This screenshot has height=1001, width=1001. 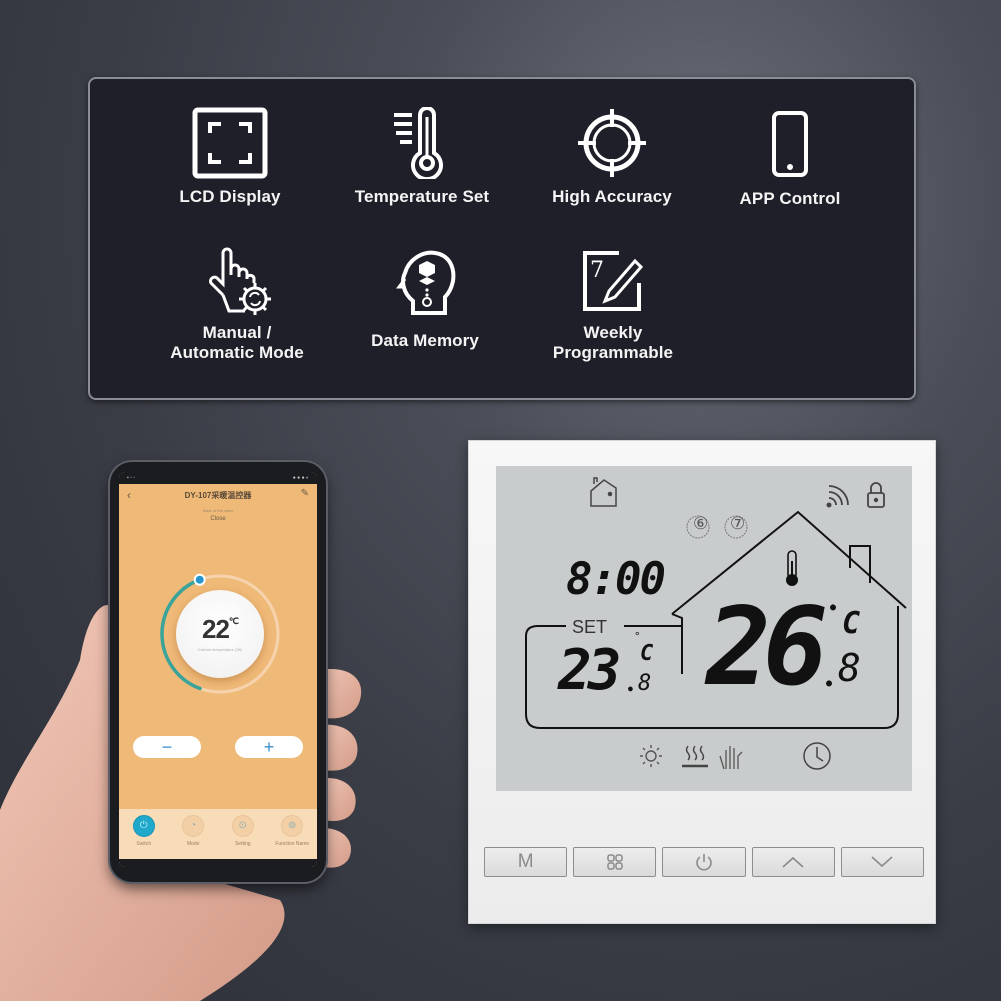 What do you see at coordinates (613, 281) in the screenshot?
I see `weekly-programmable-icon: 7` at bounding box center [613, 281].